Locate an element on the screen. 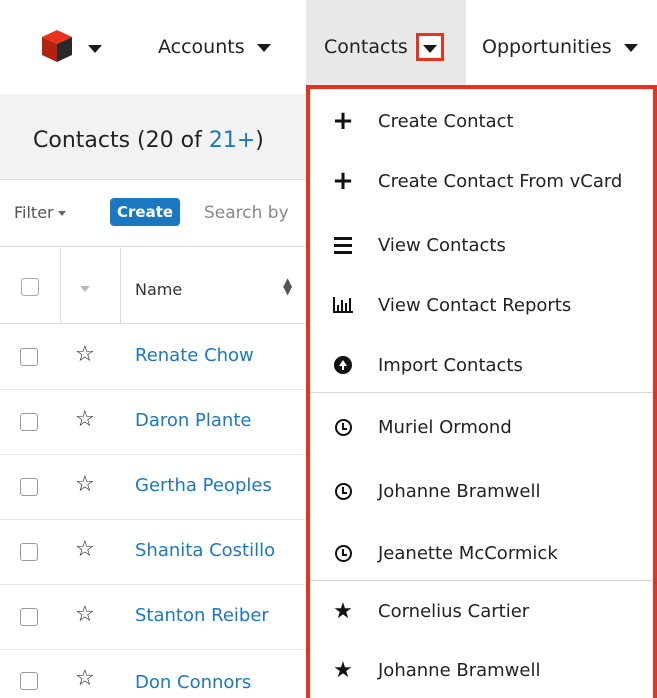 The image size is (657, 698). menu-item-import-contacts: Import Contacts is located at coordinates (481, 365).